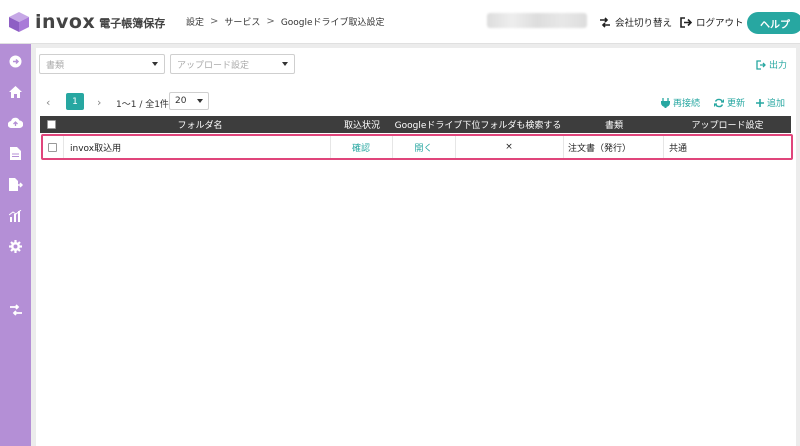 Image resolution: width=800 pixels, height=446 pixels. What do you see at coordinates (15, 184) in the screenshot?
I see `document-export-icon` at bounding box center [15, 184].